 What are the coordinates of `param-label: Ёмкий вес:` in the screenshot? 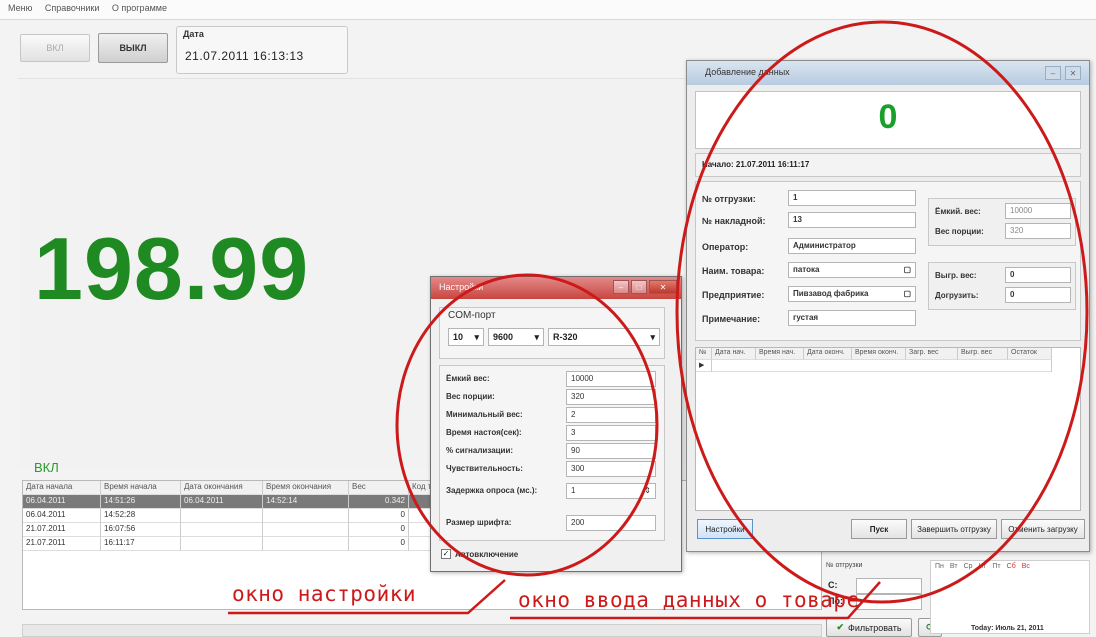 It's located at (468, 378).